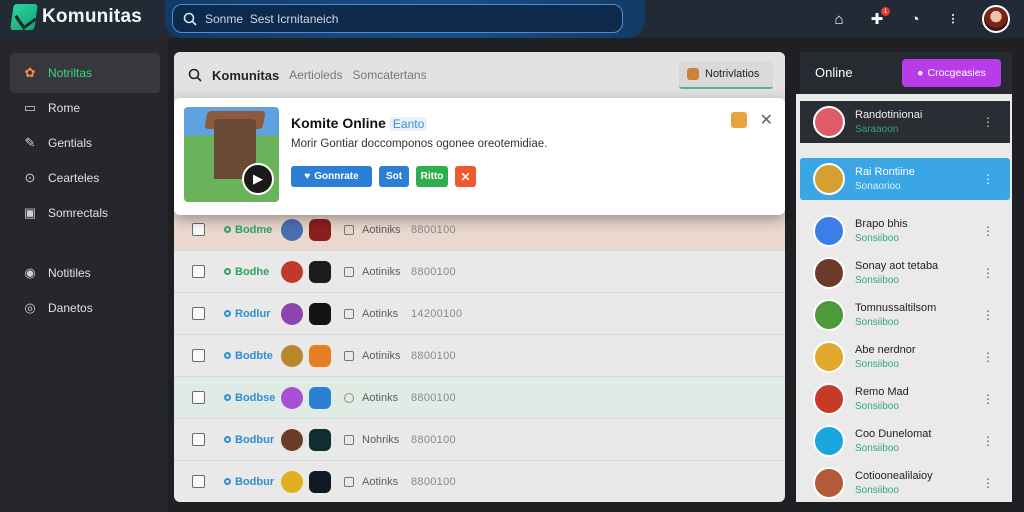 This screenshot has height=512, width=1024. I want to click on status-badge: Bodbur, so click(249, 440).